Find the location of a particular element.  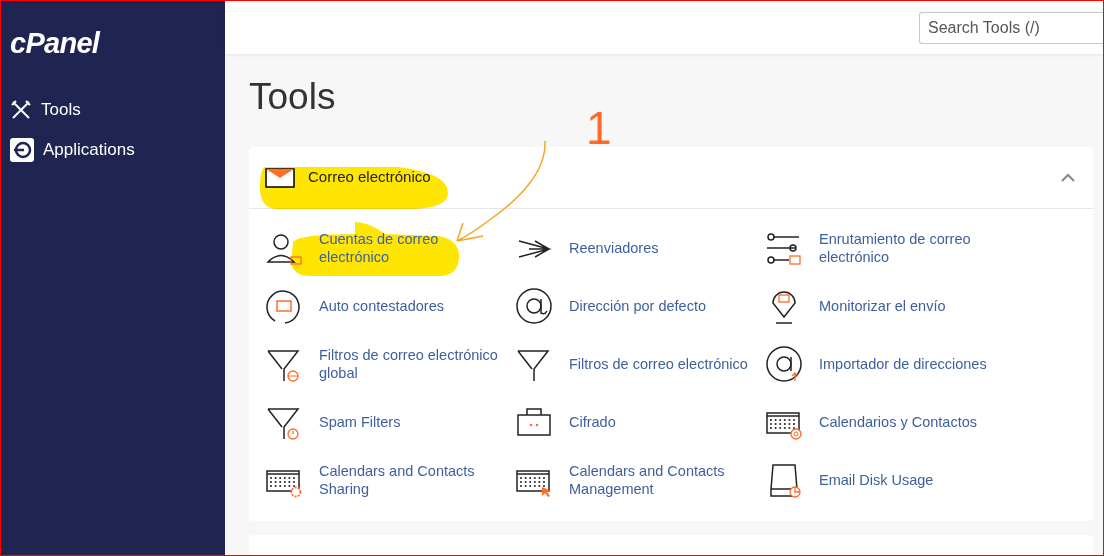

tool-link: Monitorizar el envío is located at coordinates (890, 306).